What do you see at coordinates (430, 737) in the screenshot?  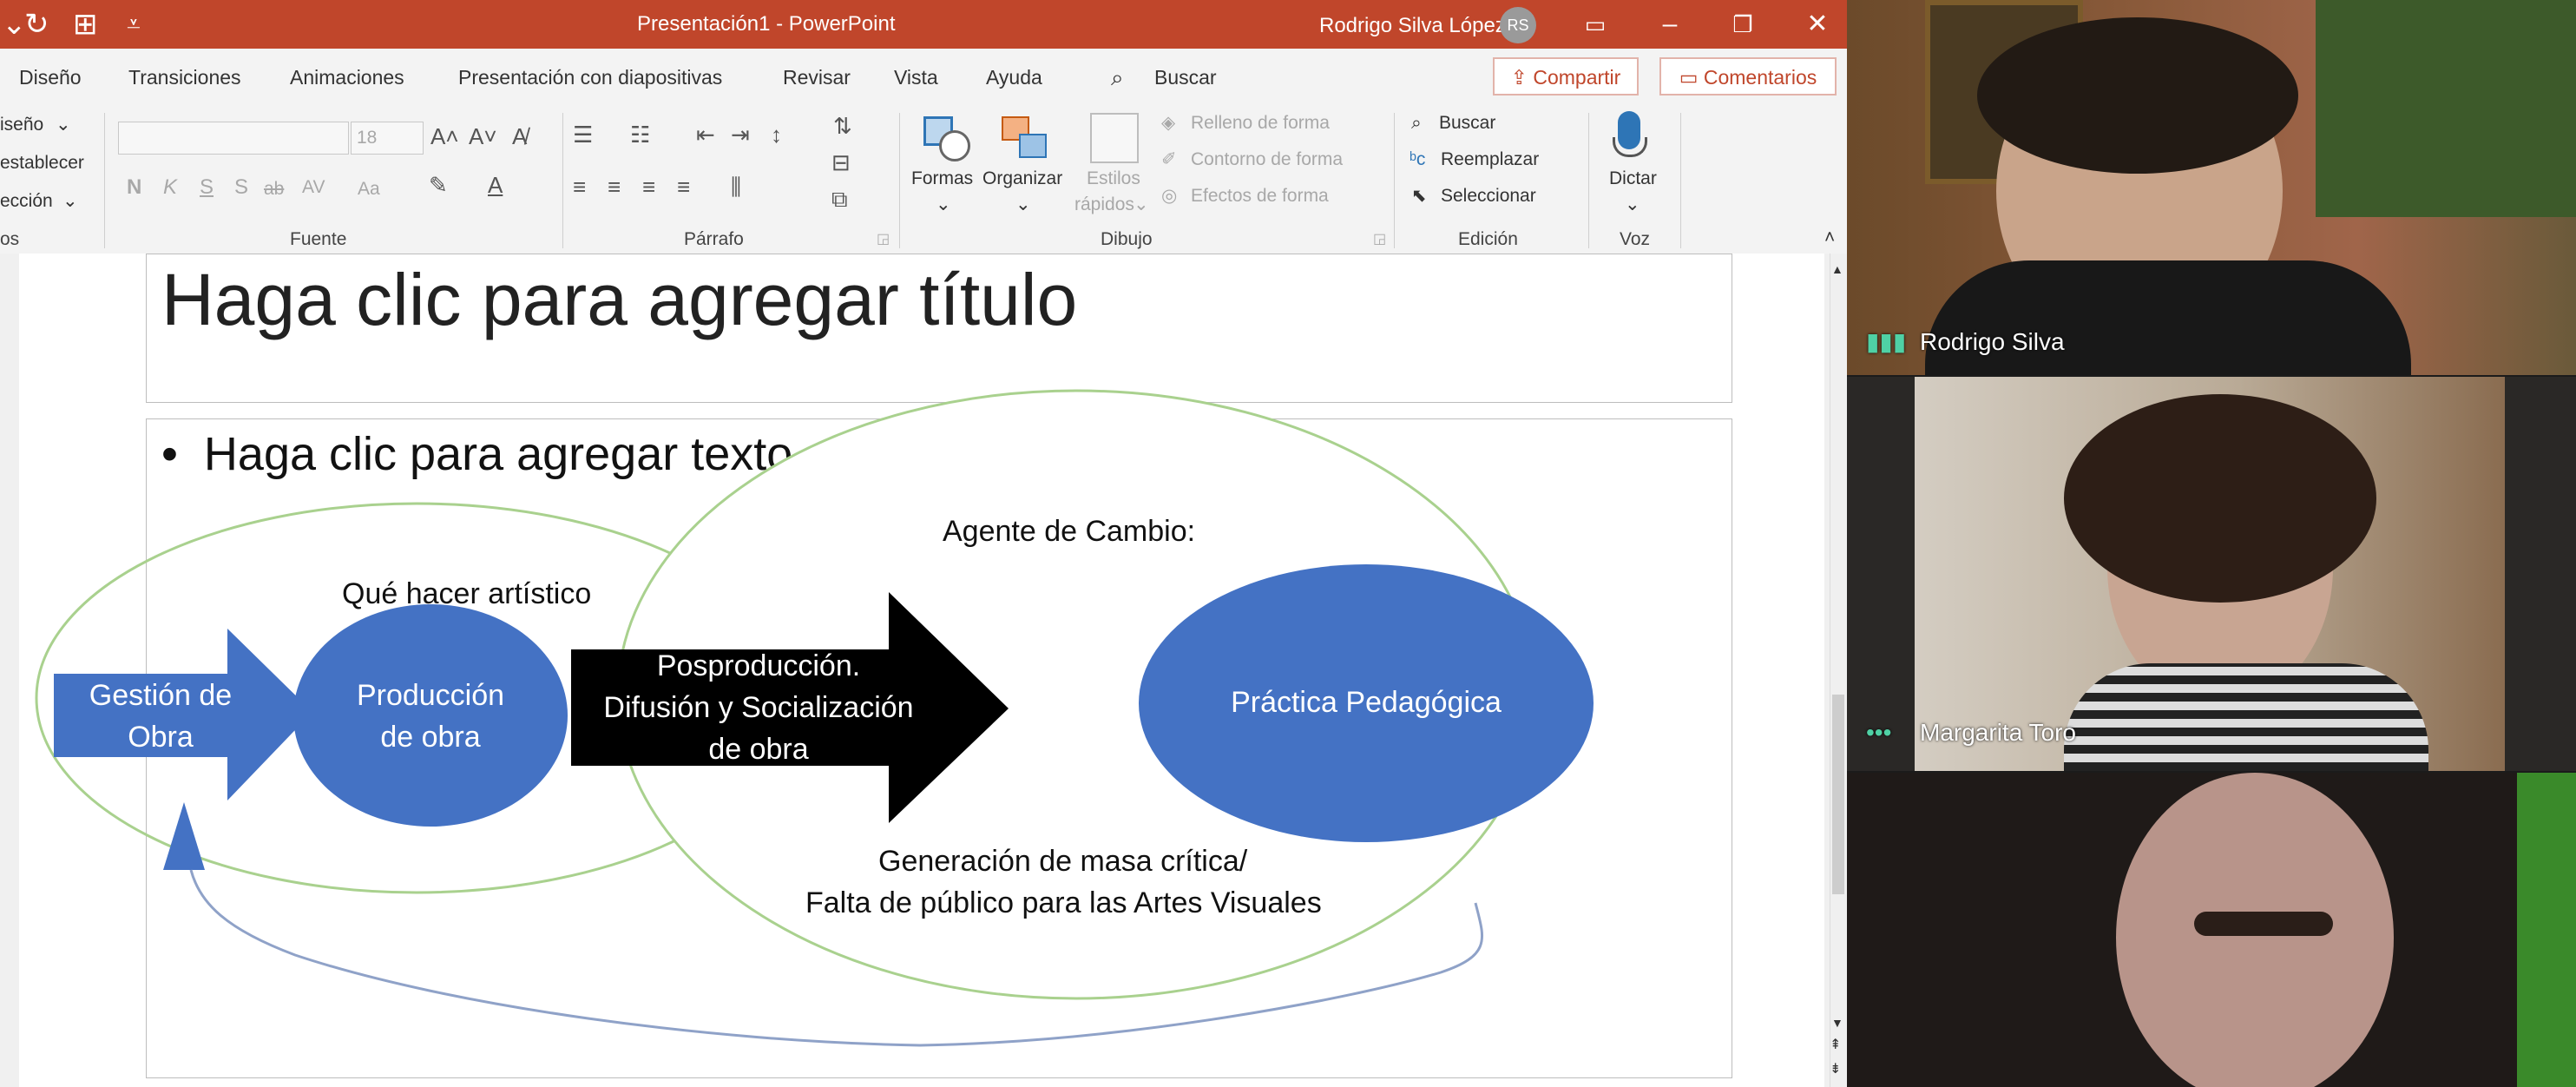 I see `produccion-label-2: de obra` at bounding box center [430, 737].